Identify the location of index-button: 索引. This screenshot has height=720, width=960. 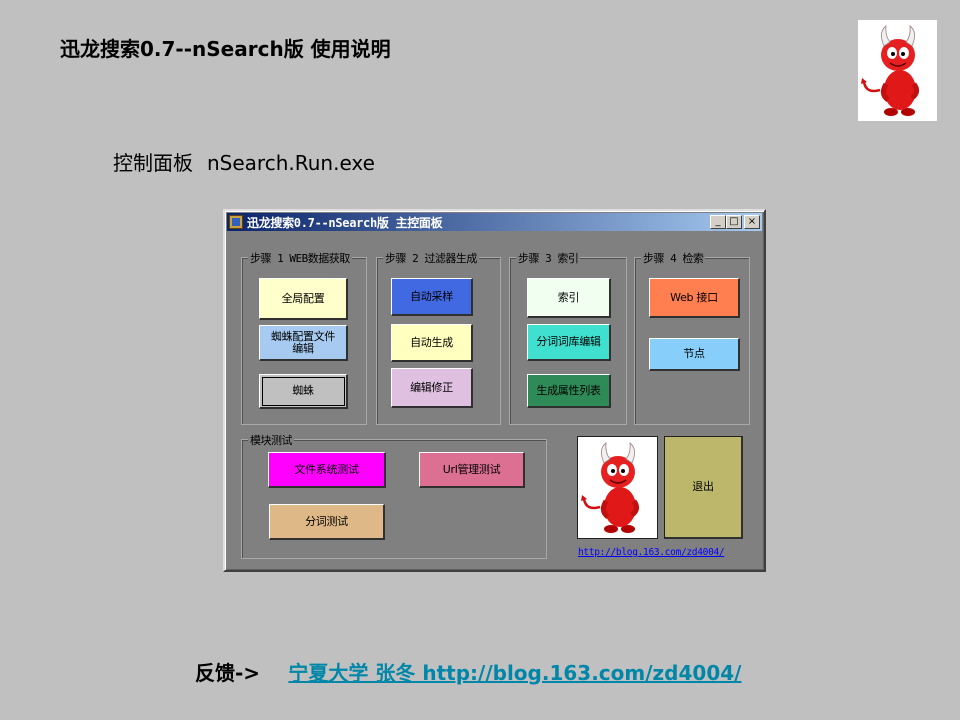
(569, 298).